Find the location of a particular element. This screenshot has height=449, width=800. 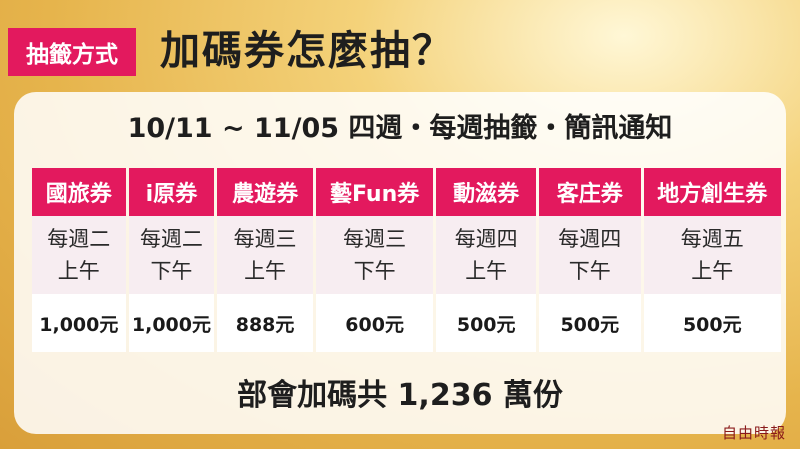

table-header-row: 國旅券 i原券 農遊券 藝Fun券 動滋券 客庄券 地方創生券 is located at coordinates (408, 192).